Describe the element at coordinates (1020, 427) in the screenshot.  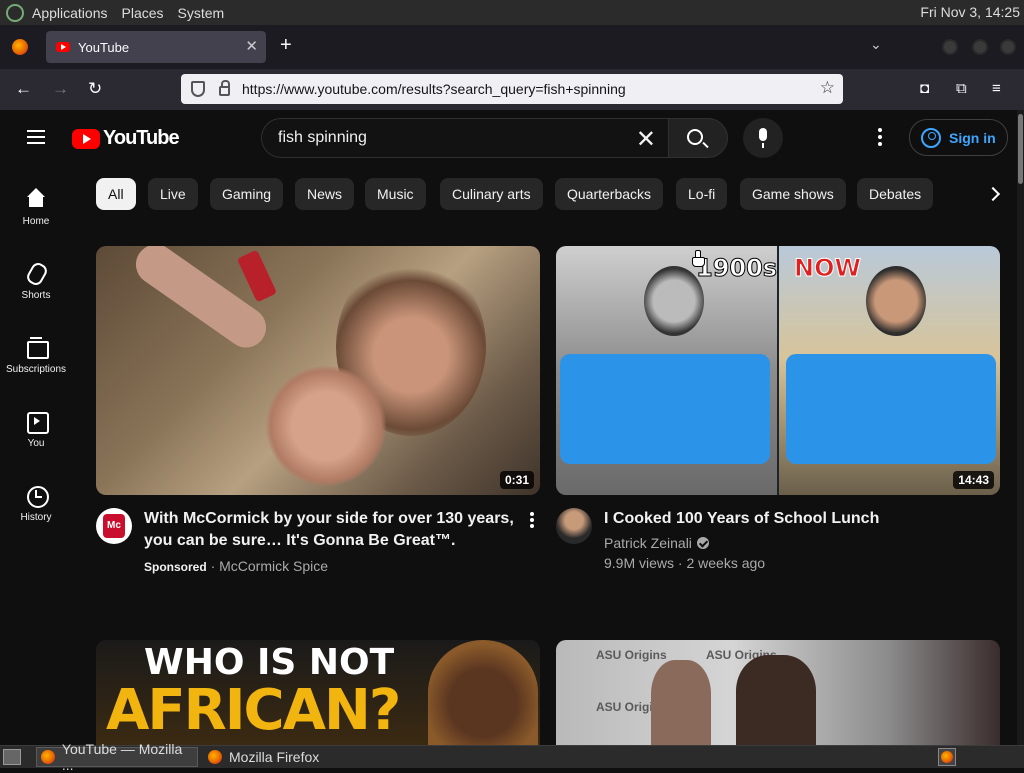
I see `page-scrollbar` at that location.